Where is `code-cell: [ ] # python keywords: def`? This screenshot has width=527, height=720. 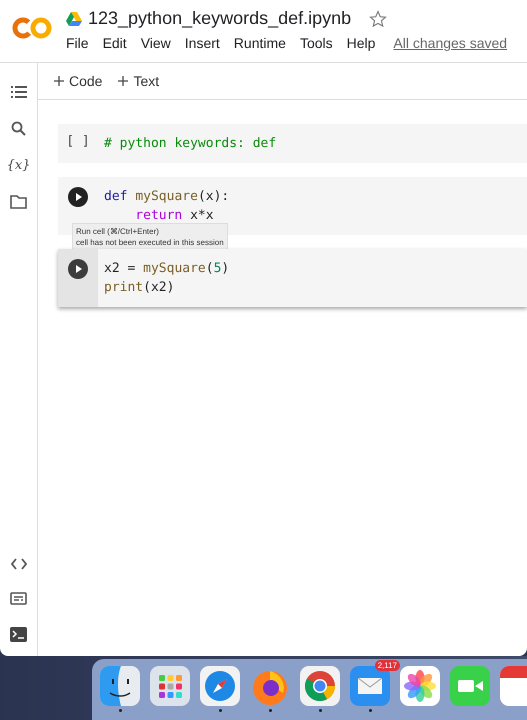 code-cell: [ ] # python keywords: def is located at coordinates (292, 143).